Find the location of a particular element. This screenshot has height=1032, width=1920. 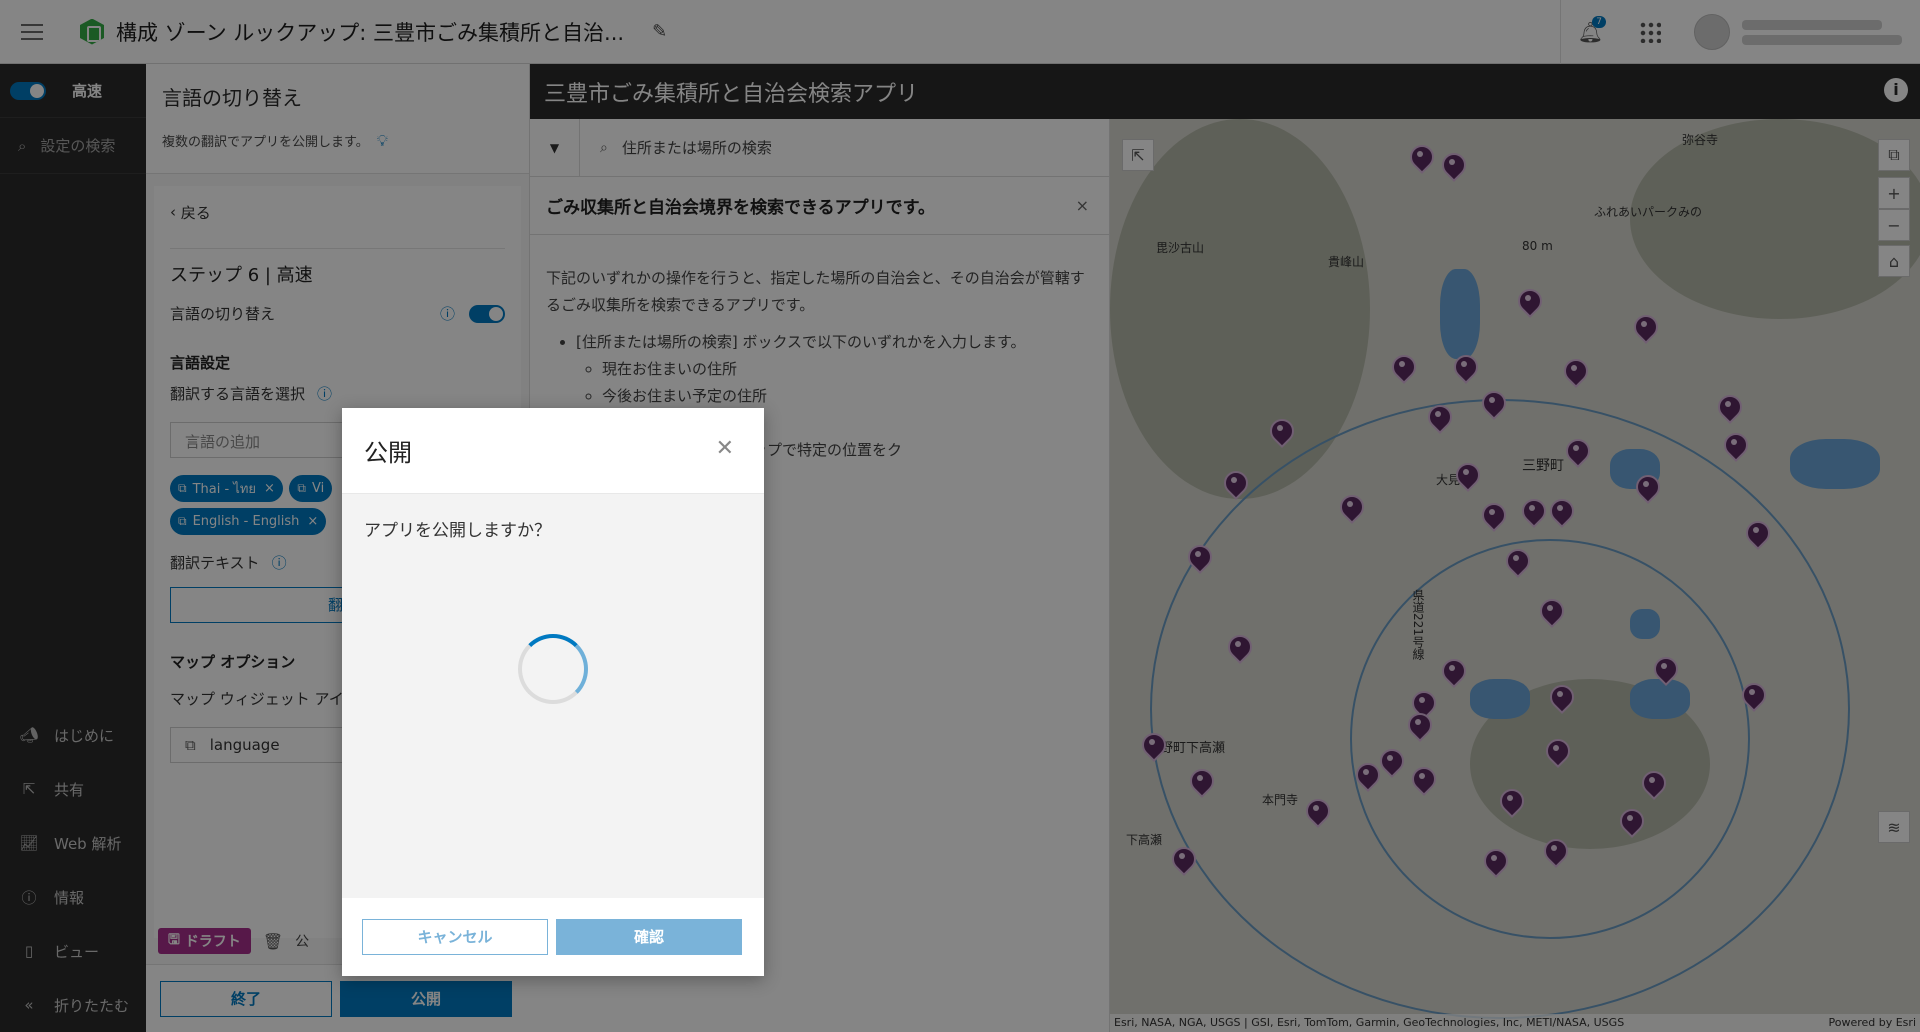

confirm-button: 確認 is located at coordinates (649, 937).